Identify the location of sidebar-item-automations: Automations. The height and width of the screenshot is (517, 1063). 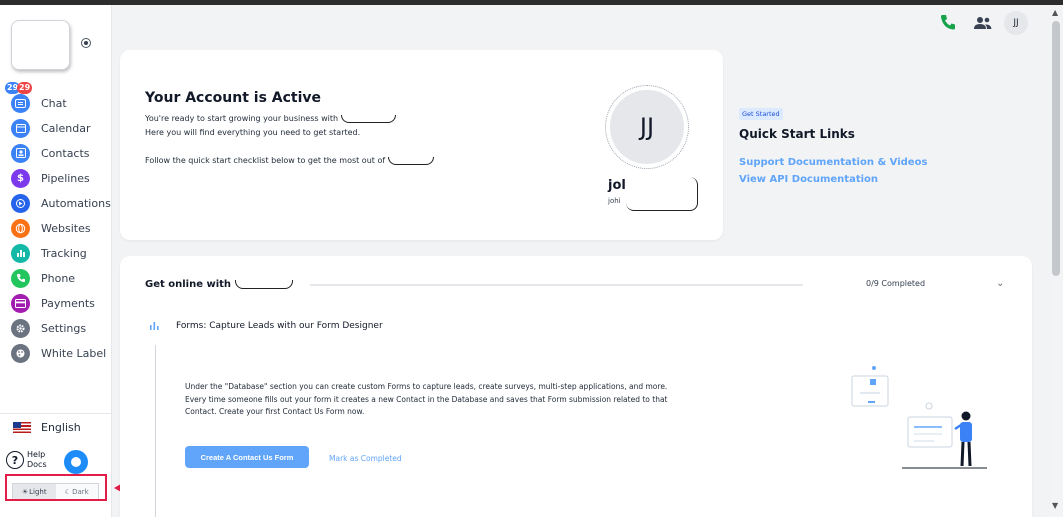
(61, 203).